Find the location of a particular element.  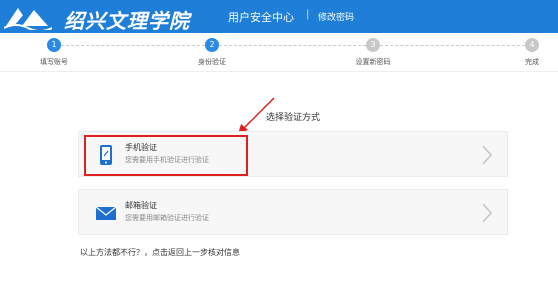

step-4-circle: 4 is located at coordinates (532, 45).